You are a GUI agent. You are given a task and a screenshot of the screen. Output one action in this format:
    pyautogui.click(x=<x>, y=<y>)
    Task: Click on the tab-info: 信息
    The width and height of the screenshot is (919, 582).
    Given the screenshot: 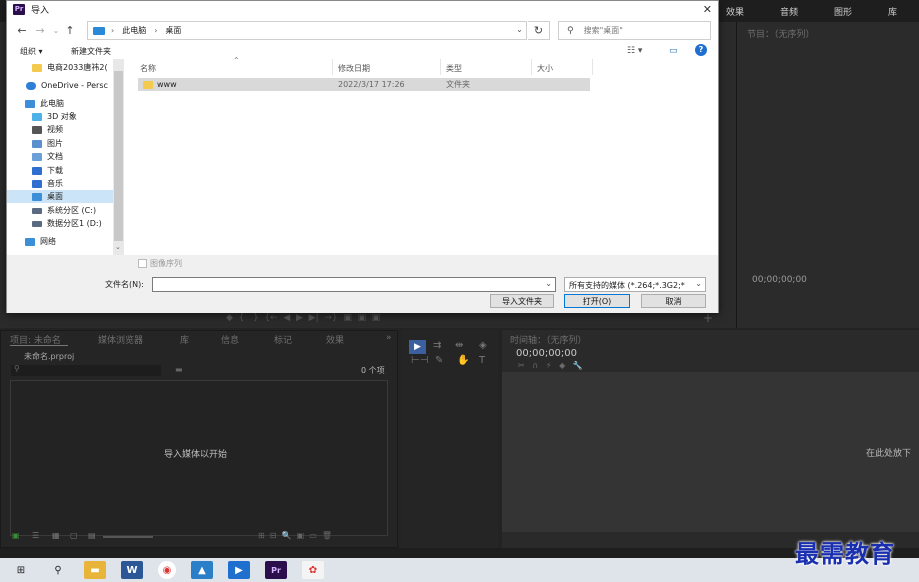 What is the action you would take?
    pyautogui.click(x=230, y=339)
    